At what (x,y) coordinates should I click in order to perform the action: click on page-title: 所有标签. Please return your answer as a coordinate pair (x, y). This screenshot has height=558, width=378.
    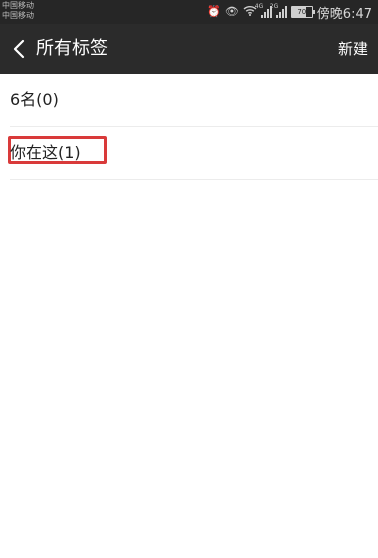
    Looking at the image, I should click on (72, 48).